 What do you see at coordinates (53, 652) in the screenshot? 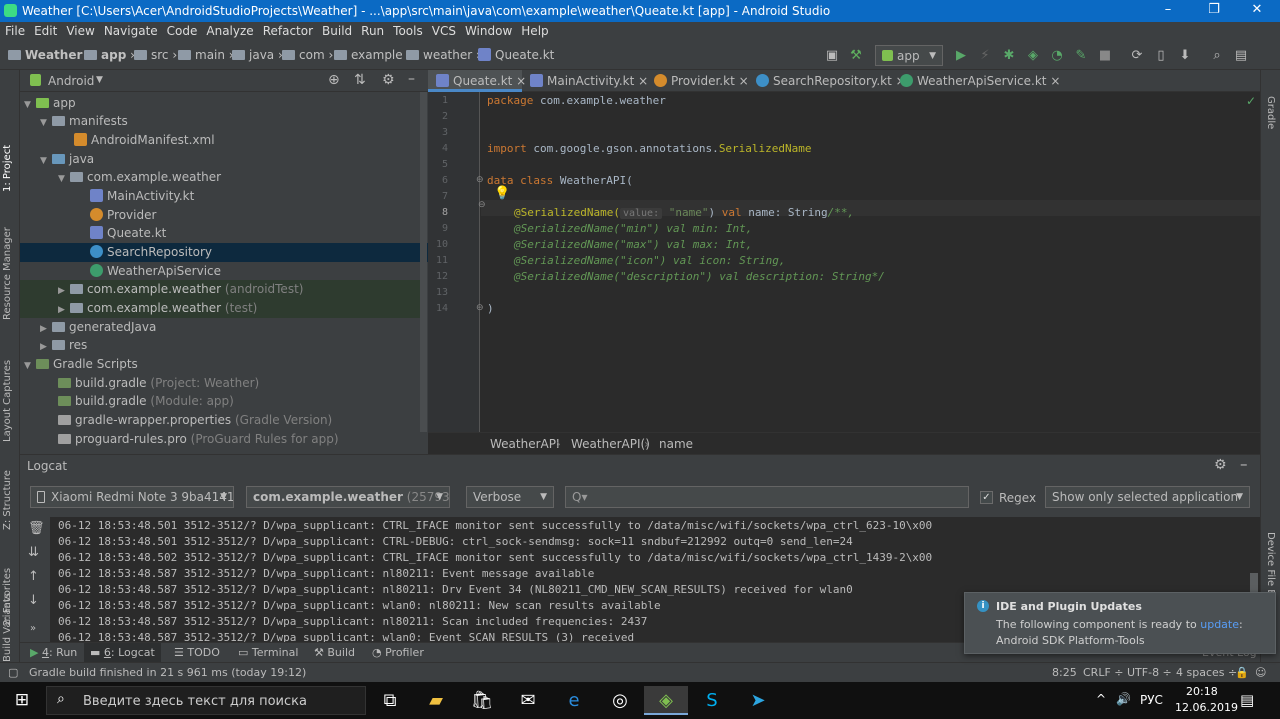
I see `run-tool-tab: ▶ 4: Run` at bounding box center [53, 652].